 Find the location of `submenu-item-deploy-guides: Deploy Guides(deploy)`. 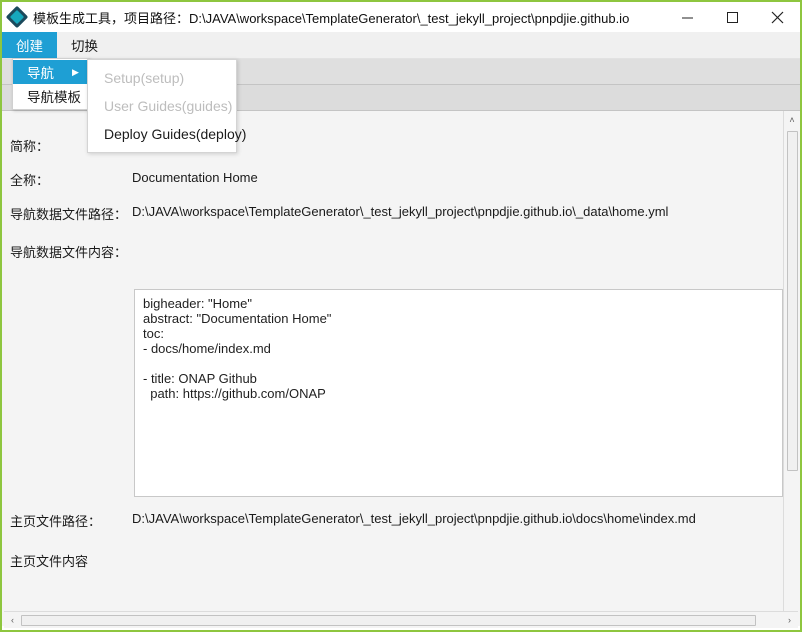

submenu-item-deploy-guides: Deploy Guides(deploy) is located at coordinates (167, 134).